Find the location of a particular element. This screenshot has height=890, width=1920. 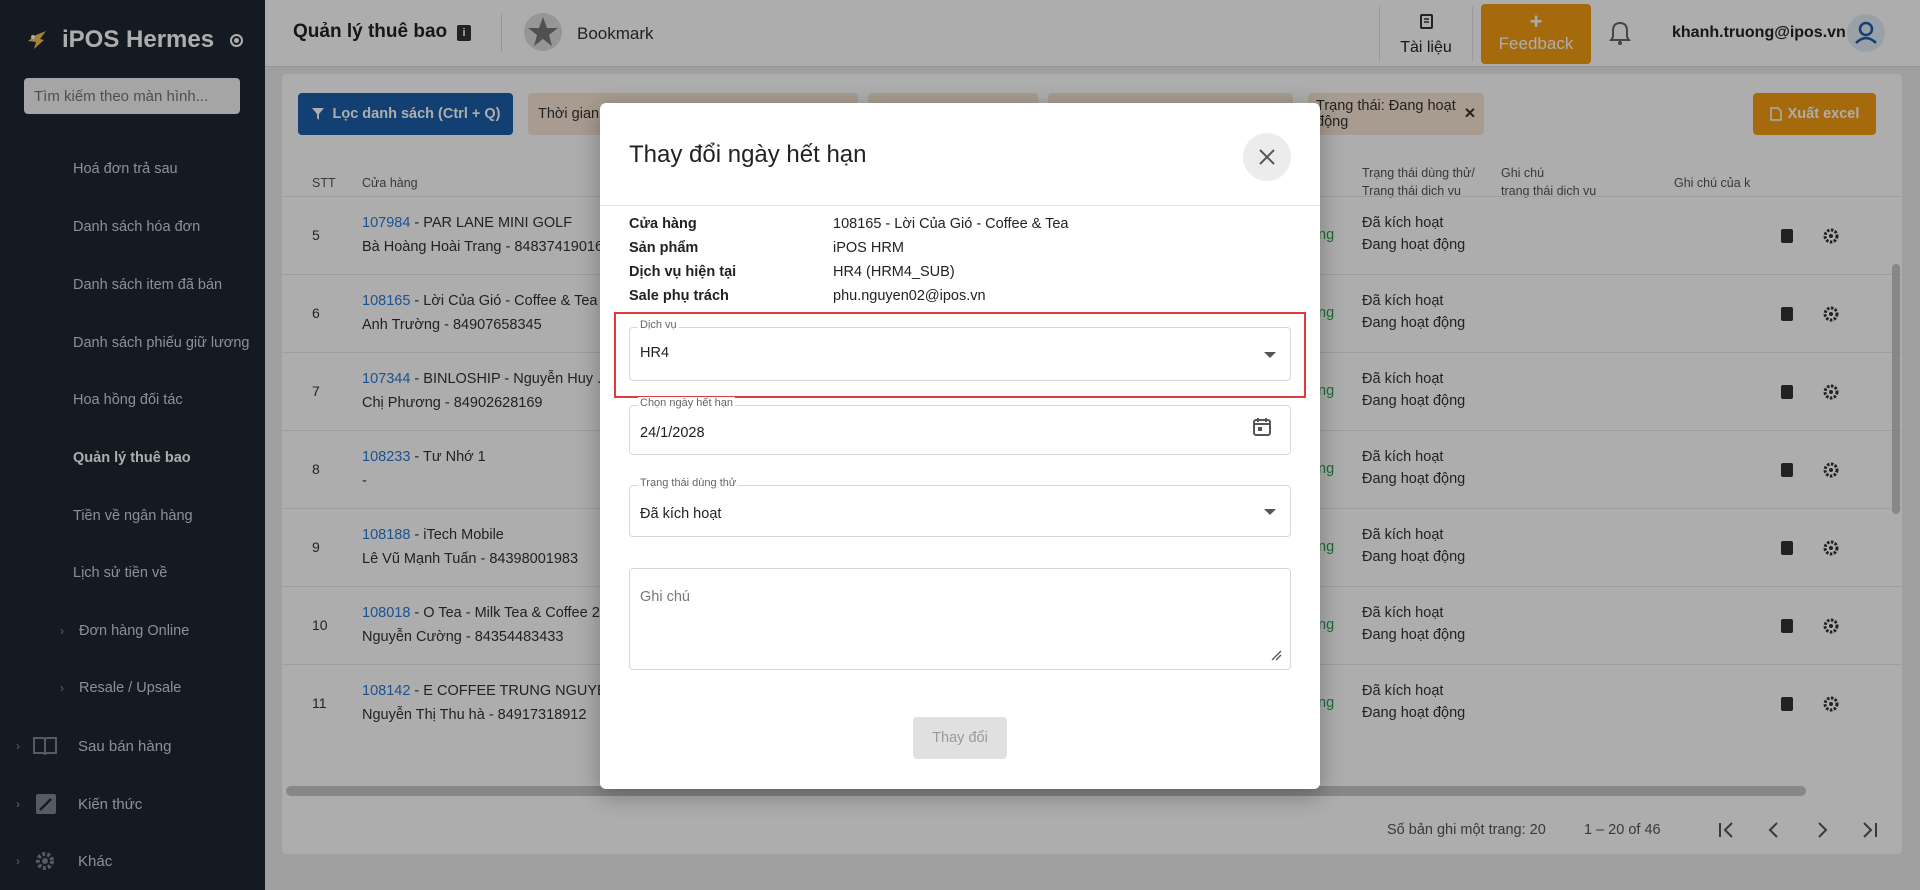

info-label: Dịch vụ hiện tại is located at coordinates (683, 272).